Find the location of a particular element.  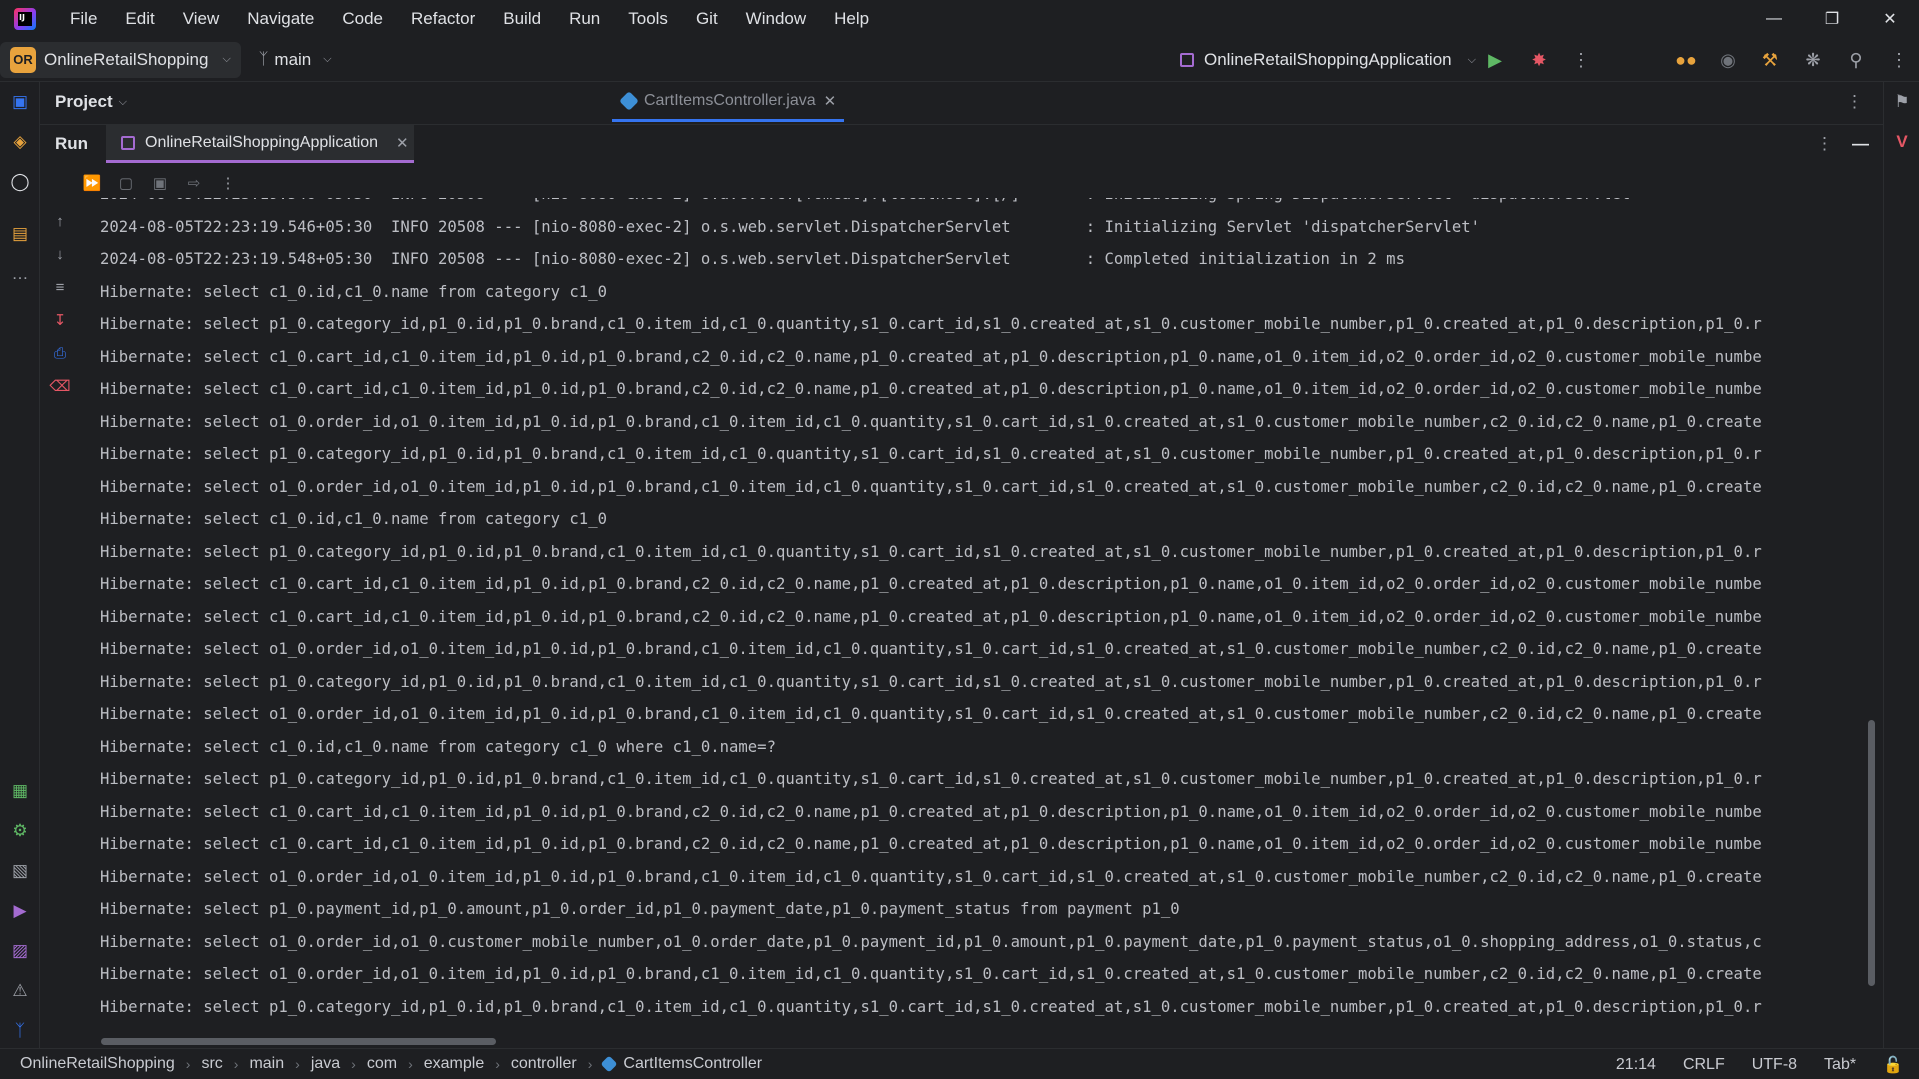

run-tool-icon: ▶ is located at coordinates (20, 911).